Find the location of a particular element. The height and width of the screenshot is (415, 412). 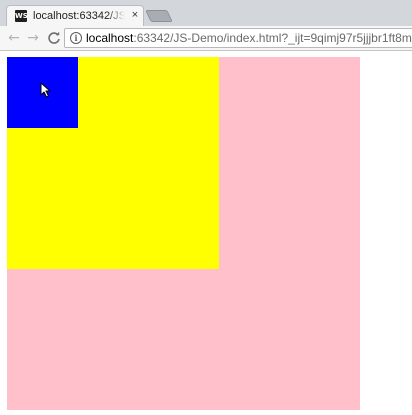

tab-close-icon: × is located at coordinates (135, 15).